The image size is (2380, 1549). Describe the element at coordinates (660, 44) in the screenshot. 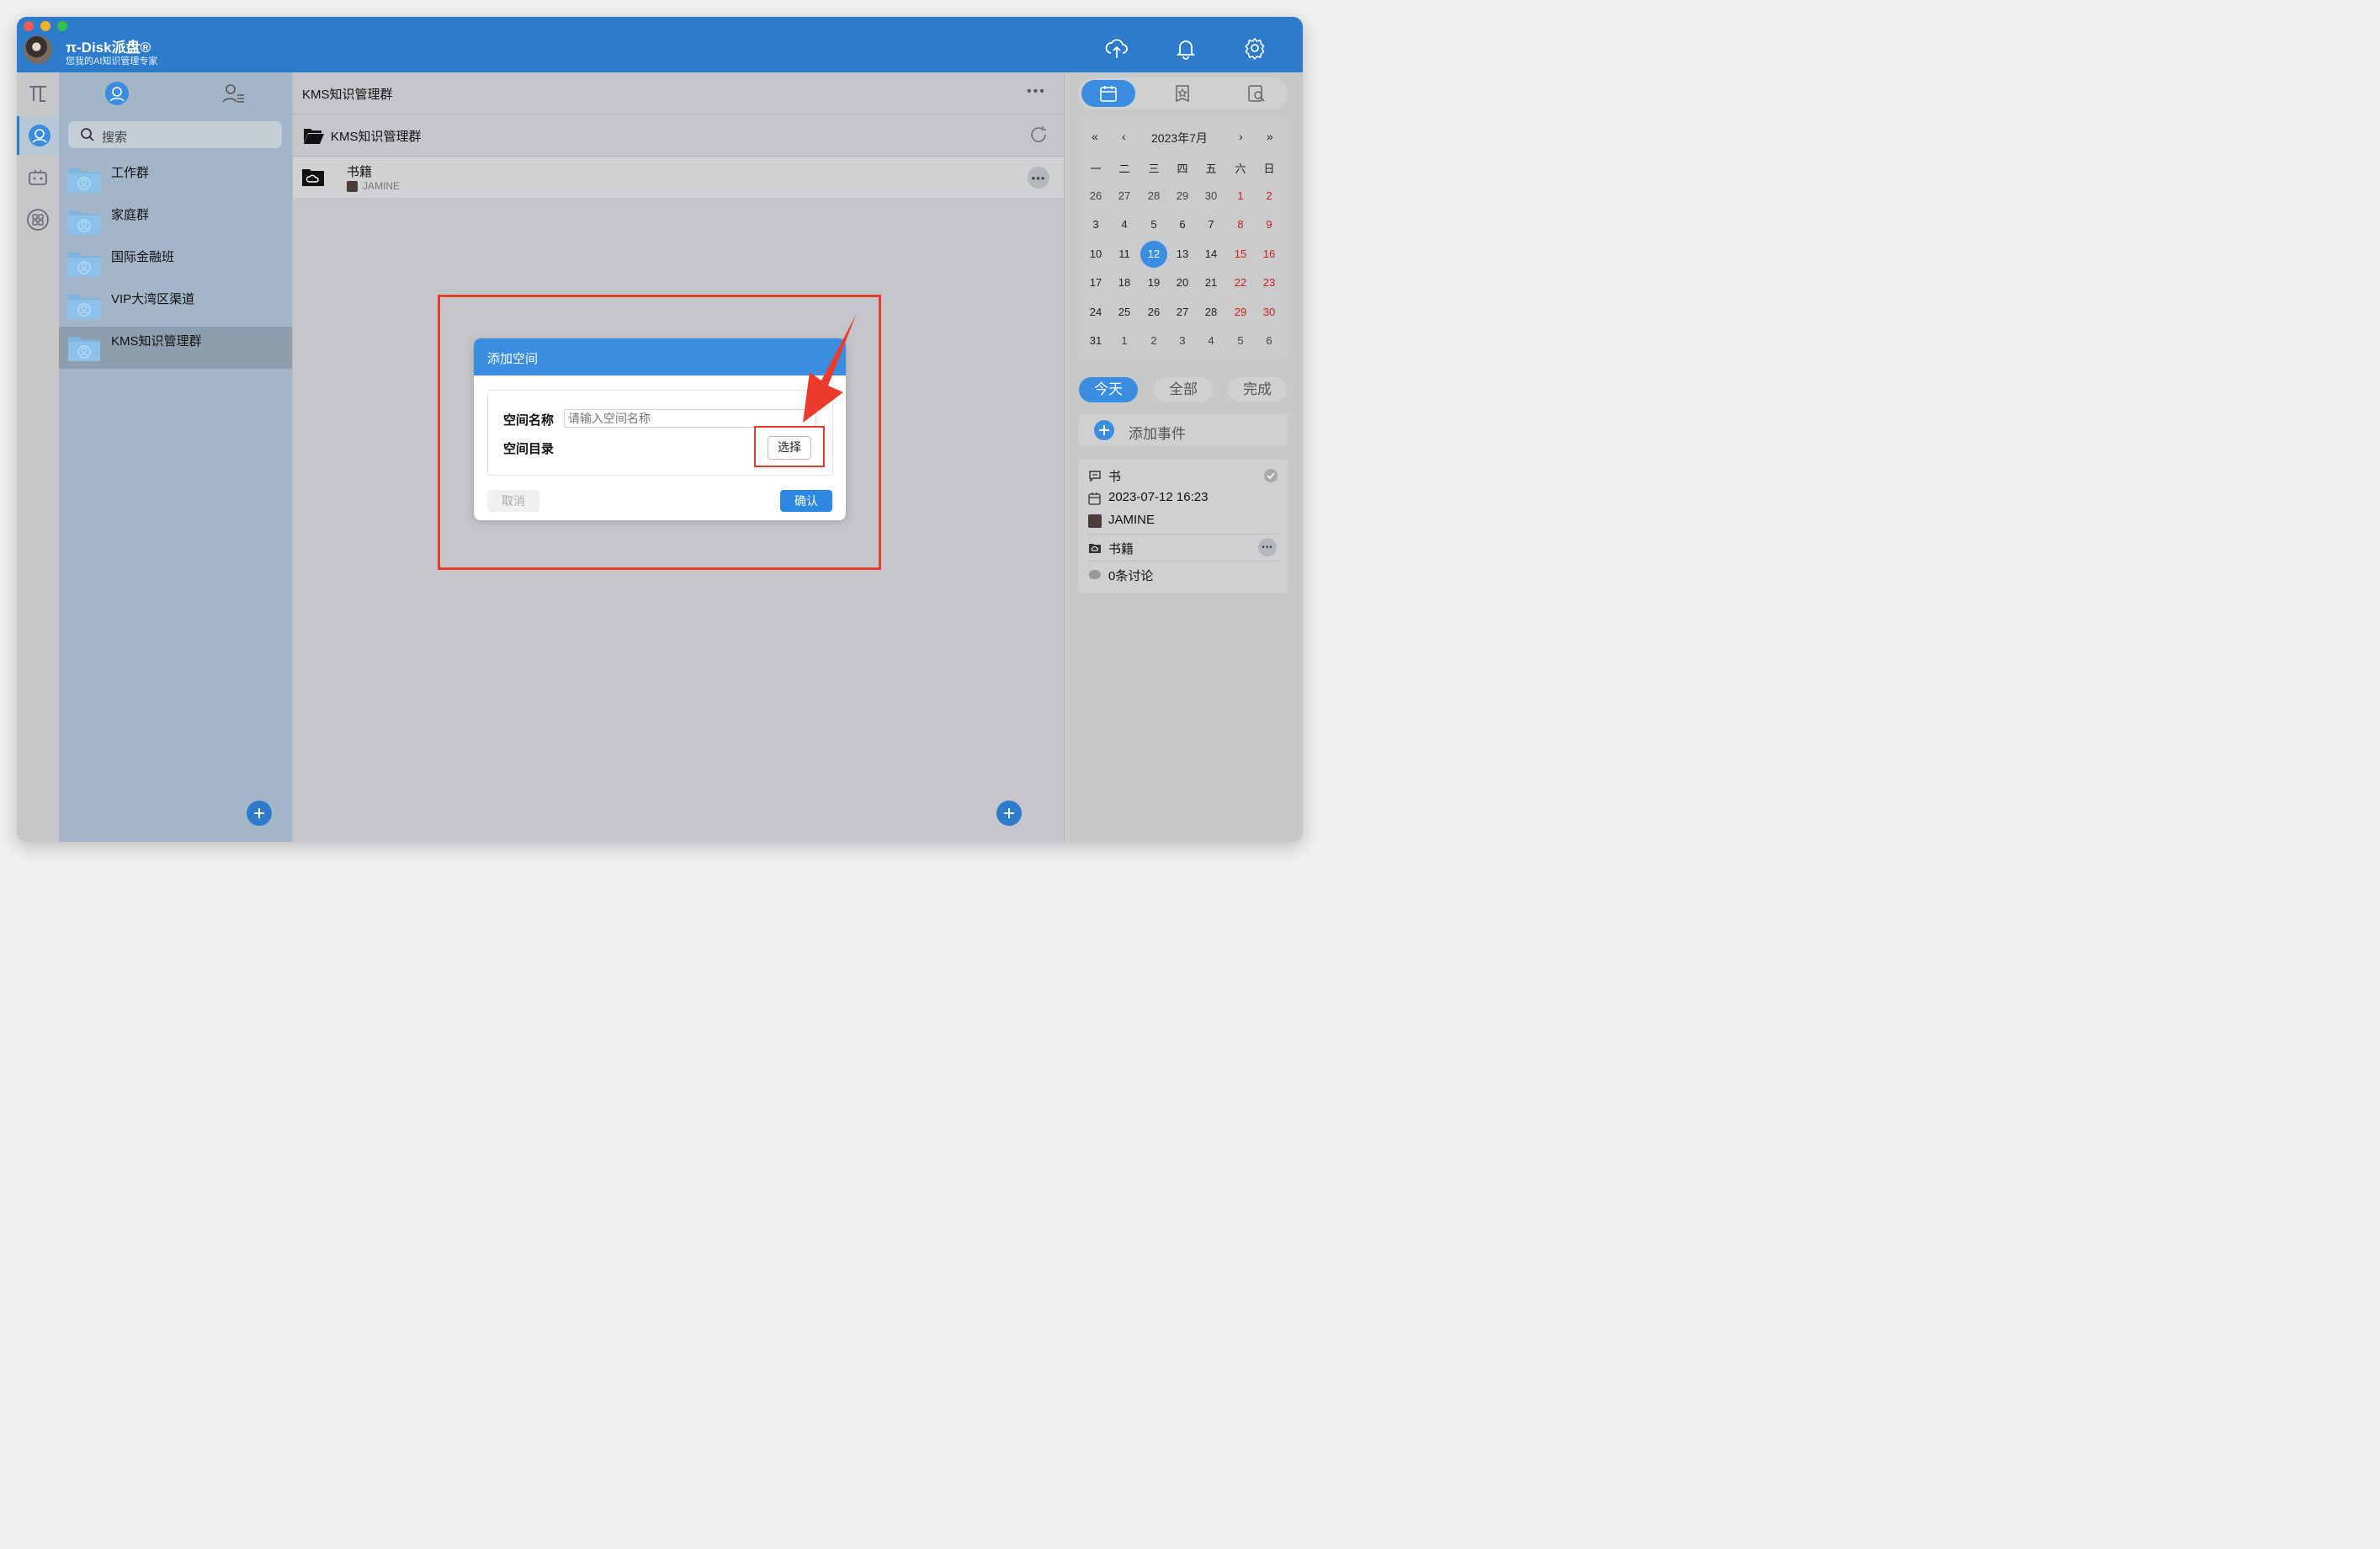

I see `title-bar: π-Disk派盘® 您我的AI知识管理专家` at that location.